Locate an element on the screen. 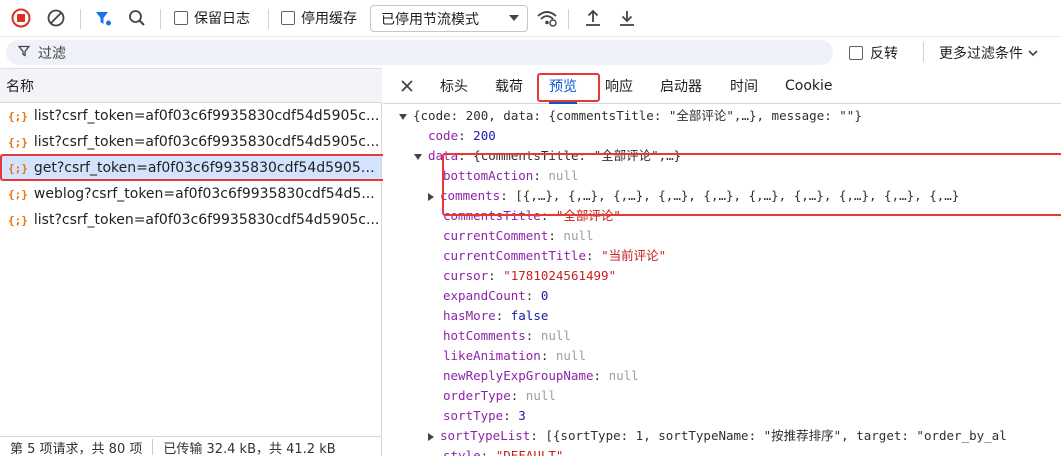 The width and height of the screenshot is (1061, 456). json-key: hotComments is located at coordinates (484, 335).